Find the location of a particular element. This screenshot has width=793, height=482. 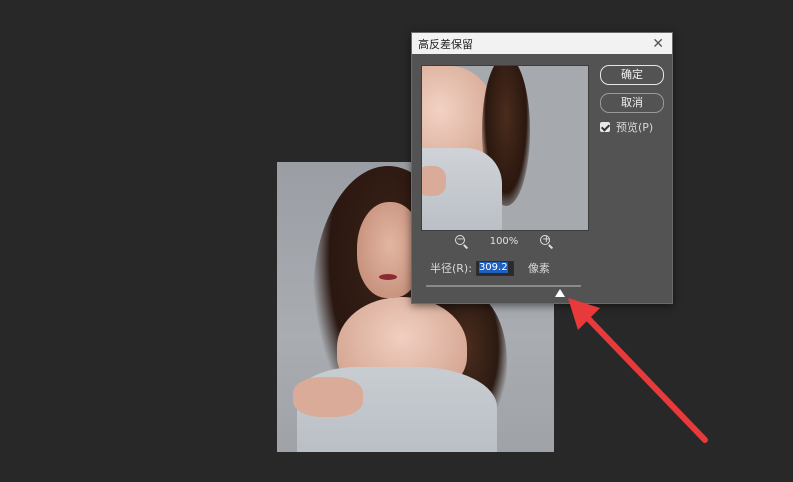

zoom-level: 100% is located at coordinates (504, 241).